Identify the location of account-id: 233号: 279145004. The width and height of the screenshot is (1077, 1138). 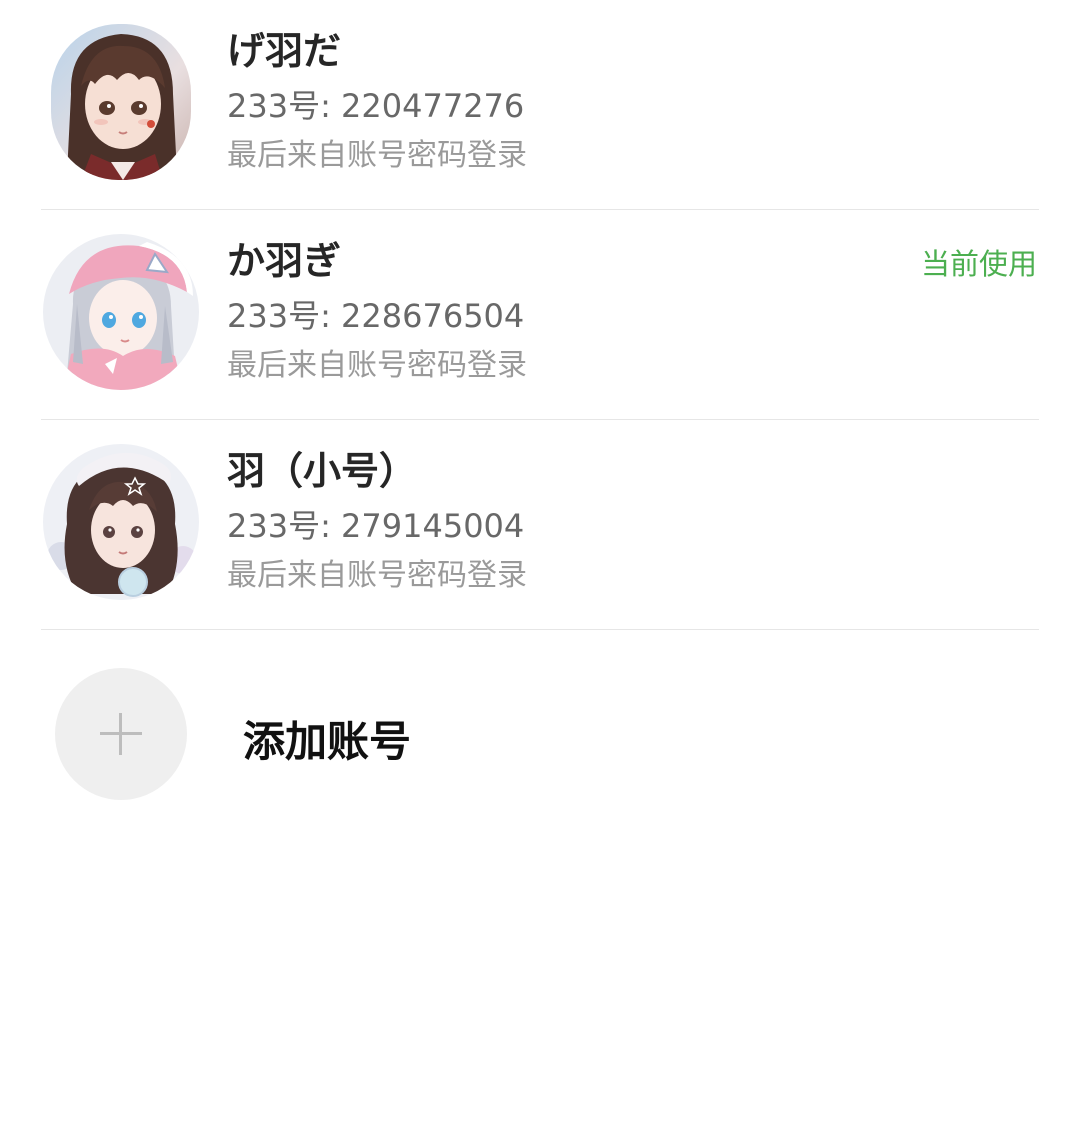
(376, 526).